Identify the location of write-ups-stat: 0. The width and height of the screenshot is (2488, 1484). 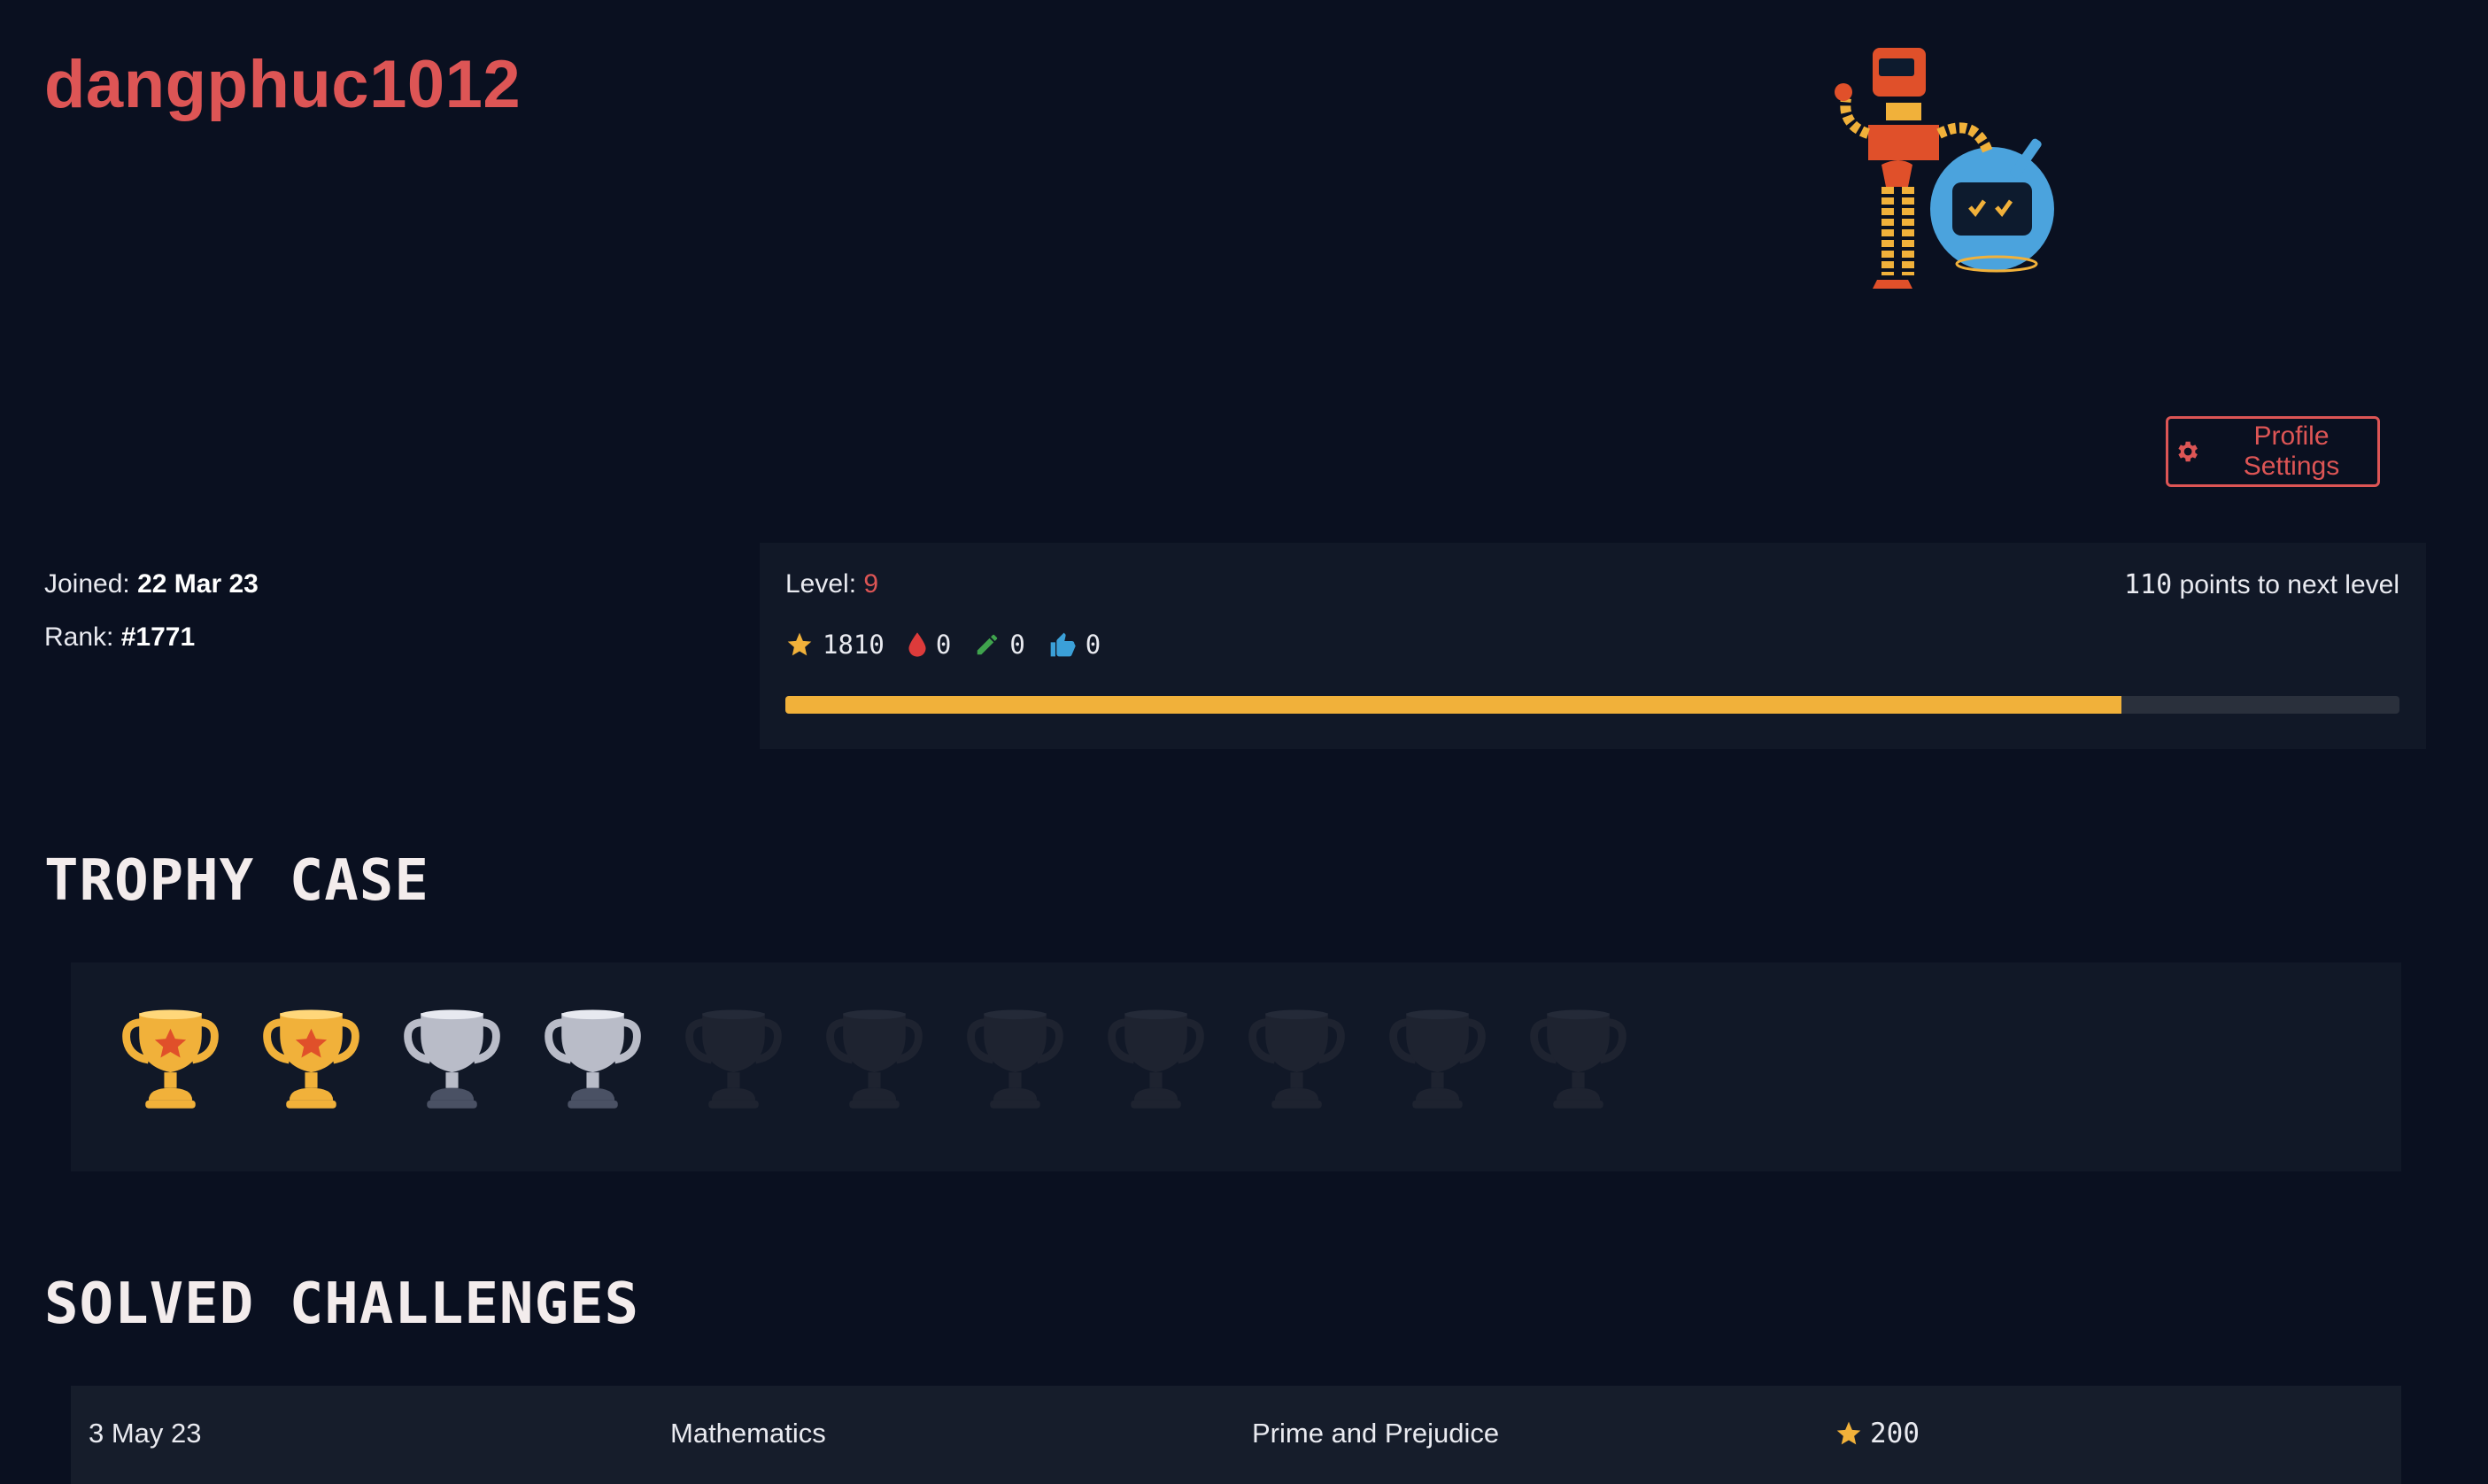
(999, 645).